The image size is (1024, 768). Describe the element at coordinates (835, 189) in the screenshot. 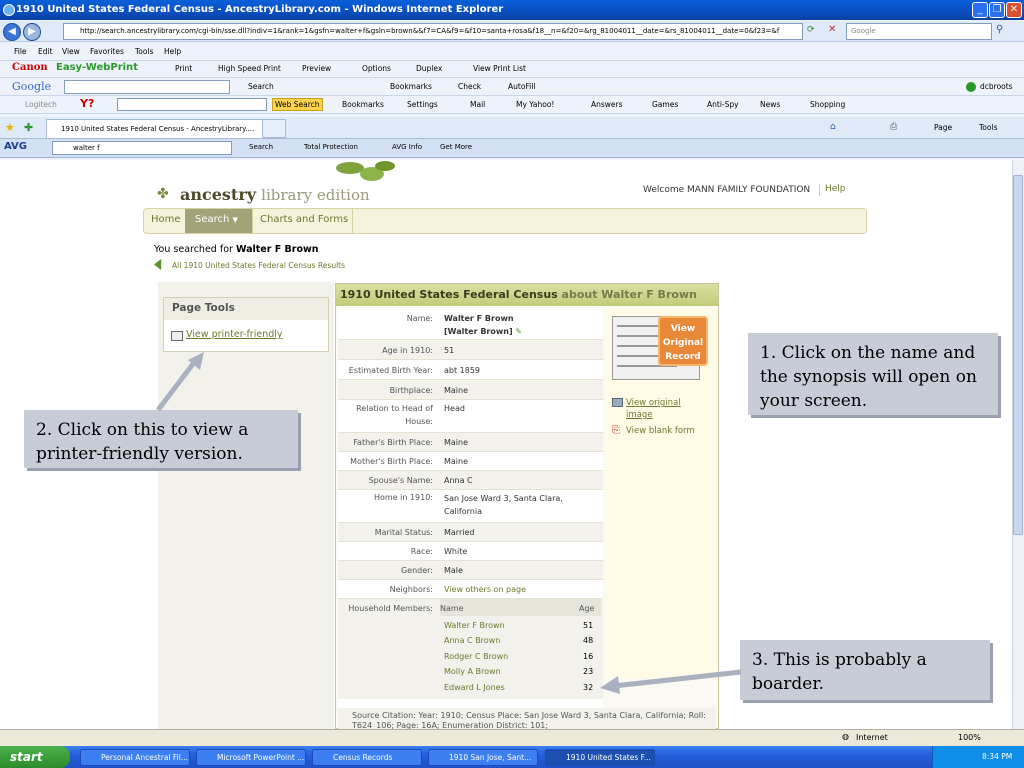

I see `help-link: Help` at that location.